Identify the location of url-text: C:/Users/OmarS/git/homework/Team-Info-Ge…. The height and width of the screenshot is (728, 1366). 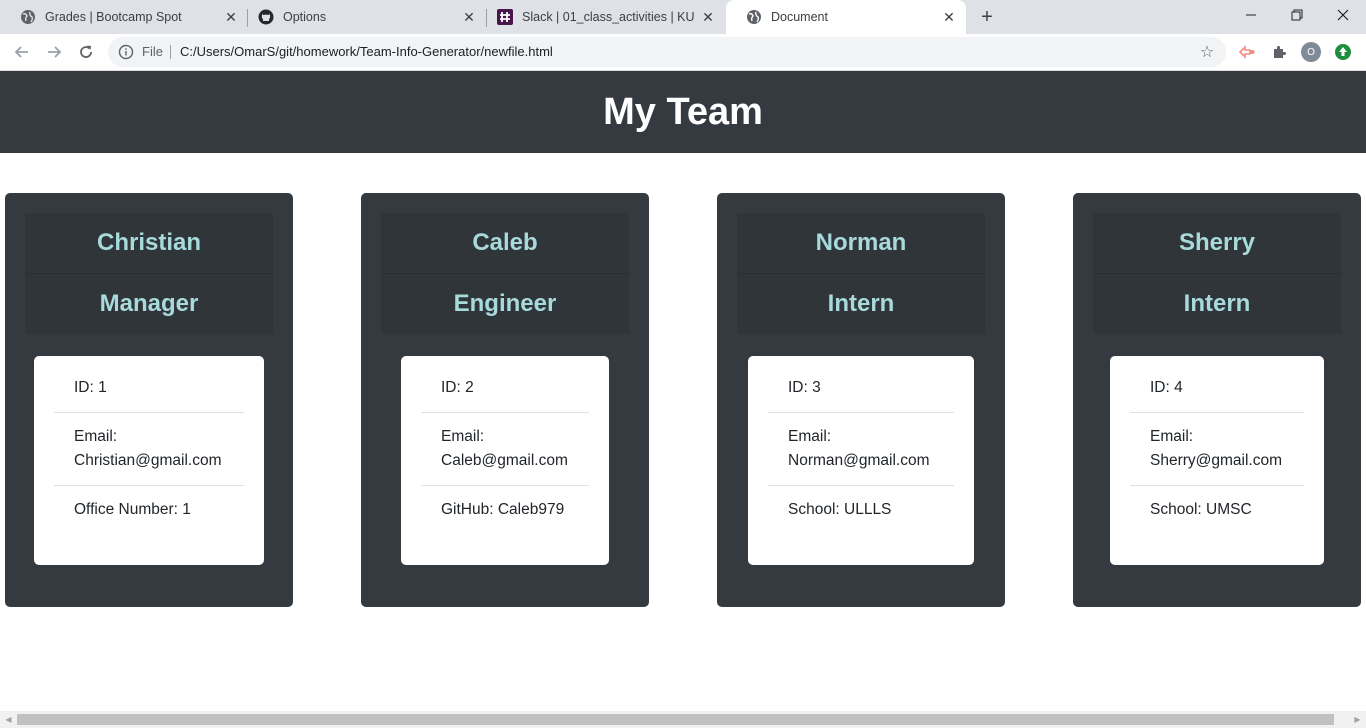
(366, 51).